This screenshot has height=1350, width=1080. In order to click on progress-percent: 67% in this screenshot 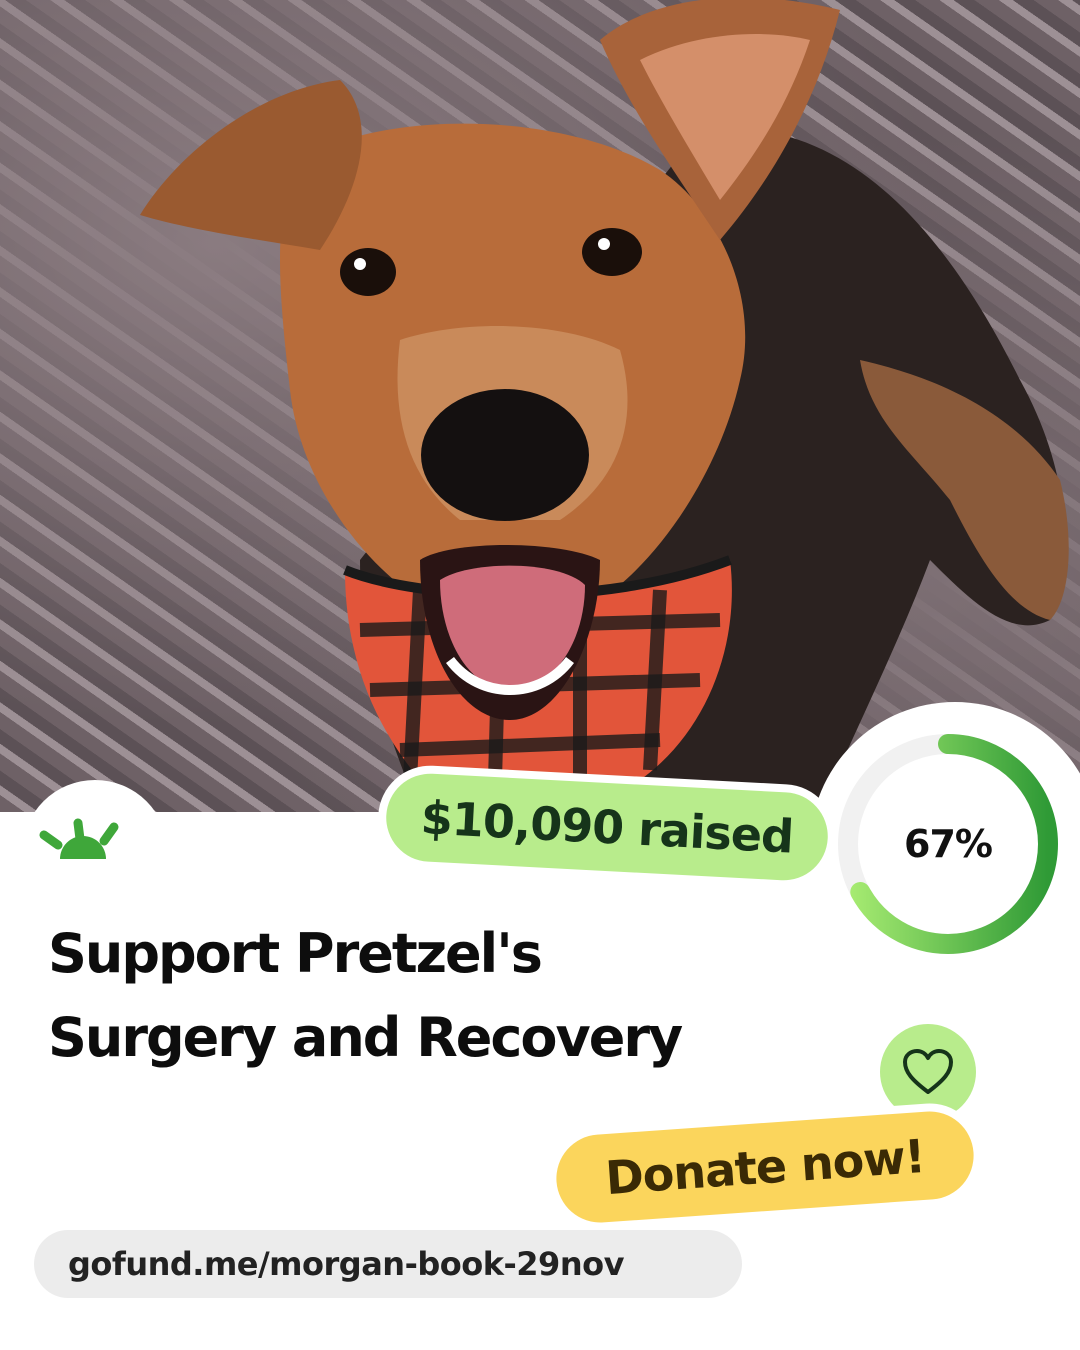, I will do `click(948, 844)`.